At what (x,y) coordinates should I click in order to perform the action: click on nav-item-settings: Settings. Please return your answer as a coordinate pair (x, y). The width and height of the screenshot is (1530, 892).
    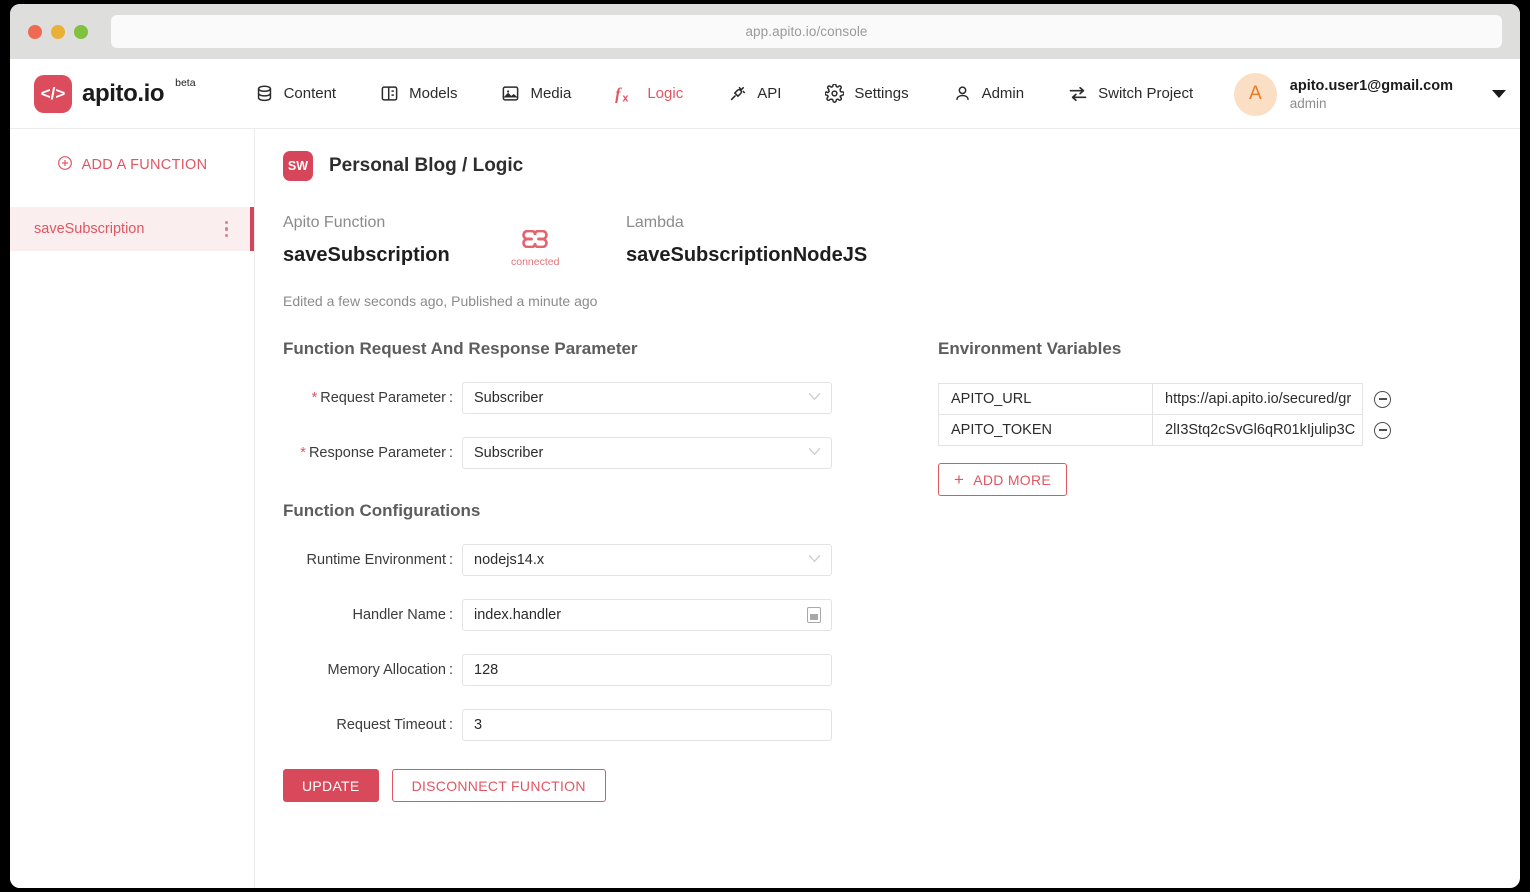
    Looking at the image, I should click on (866, 94).